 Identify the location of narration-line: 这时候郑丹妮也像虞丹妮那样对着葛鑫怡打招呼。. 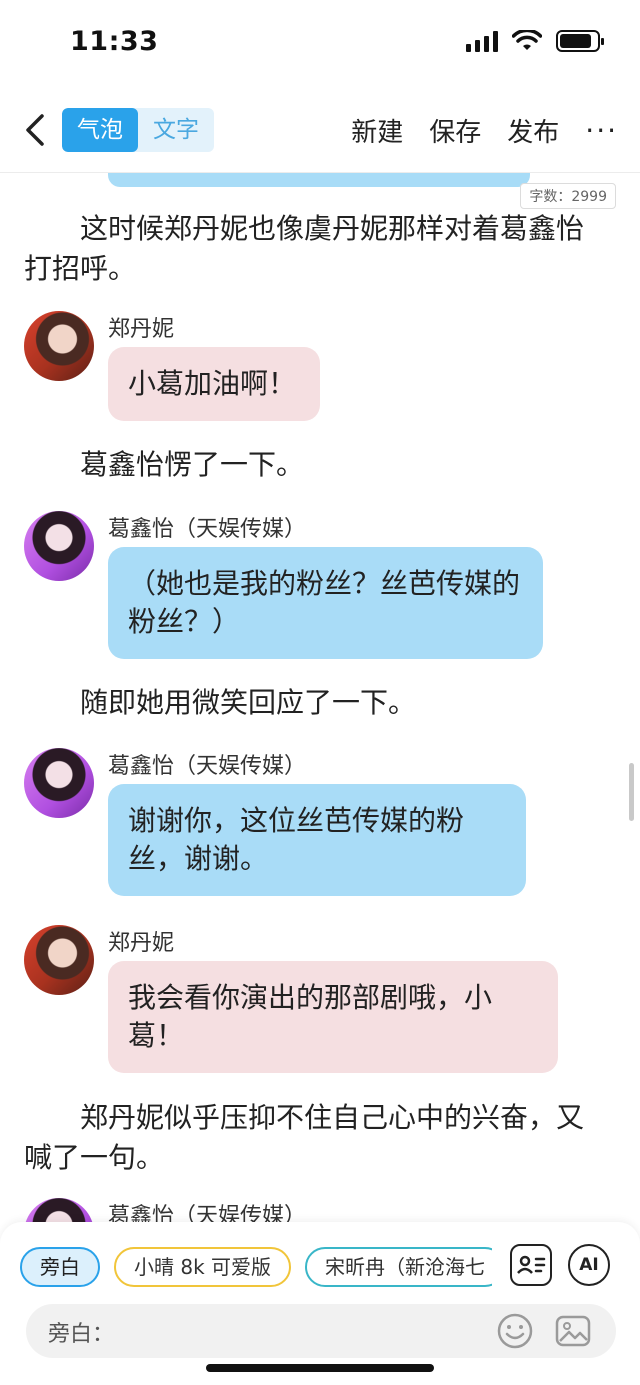
(314, 249).